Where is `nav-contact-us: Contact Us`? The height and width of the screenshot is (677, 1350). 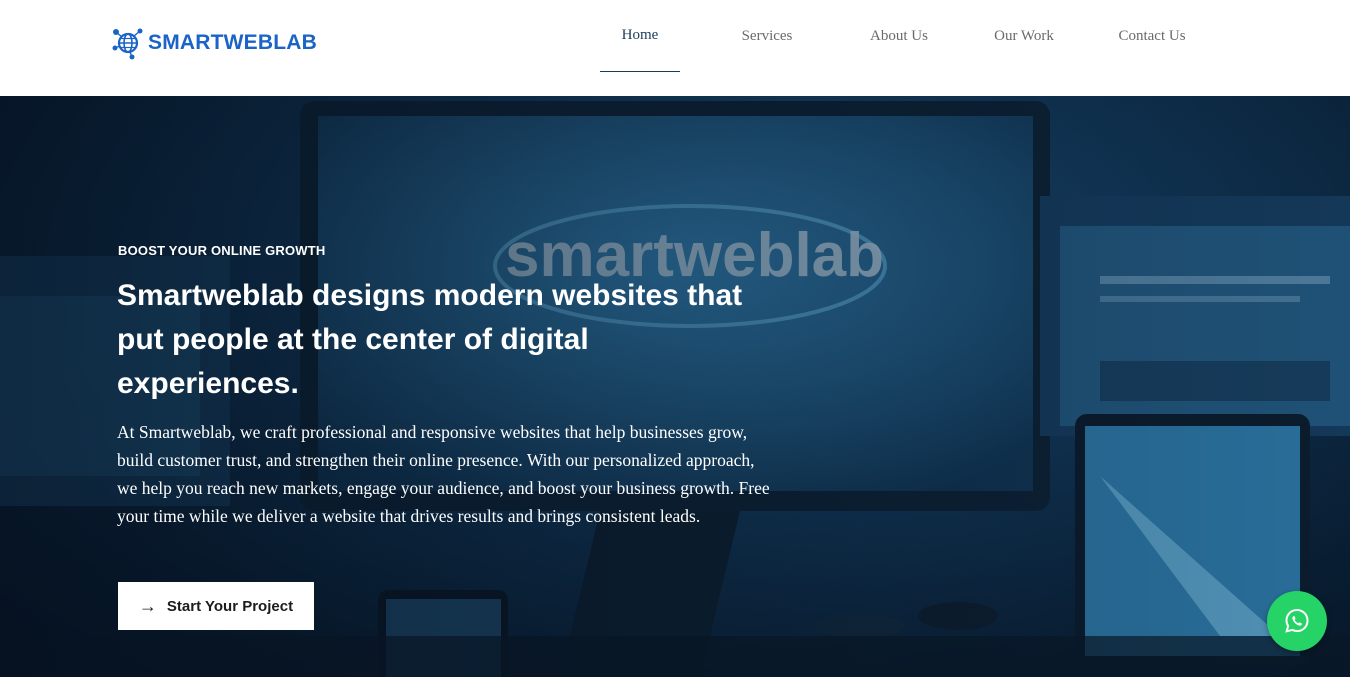 nav-contact-us: Contact Us is located at coordinates (1152, 36).